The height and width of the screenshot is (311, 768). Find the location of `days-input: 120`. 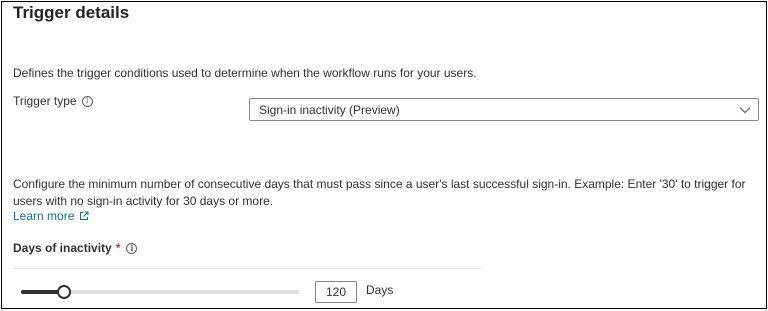

days-input: 120 is located at coordinates (336, 292).